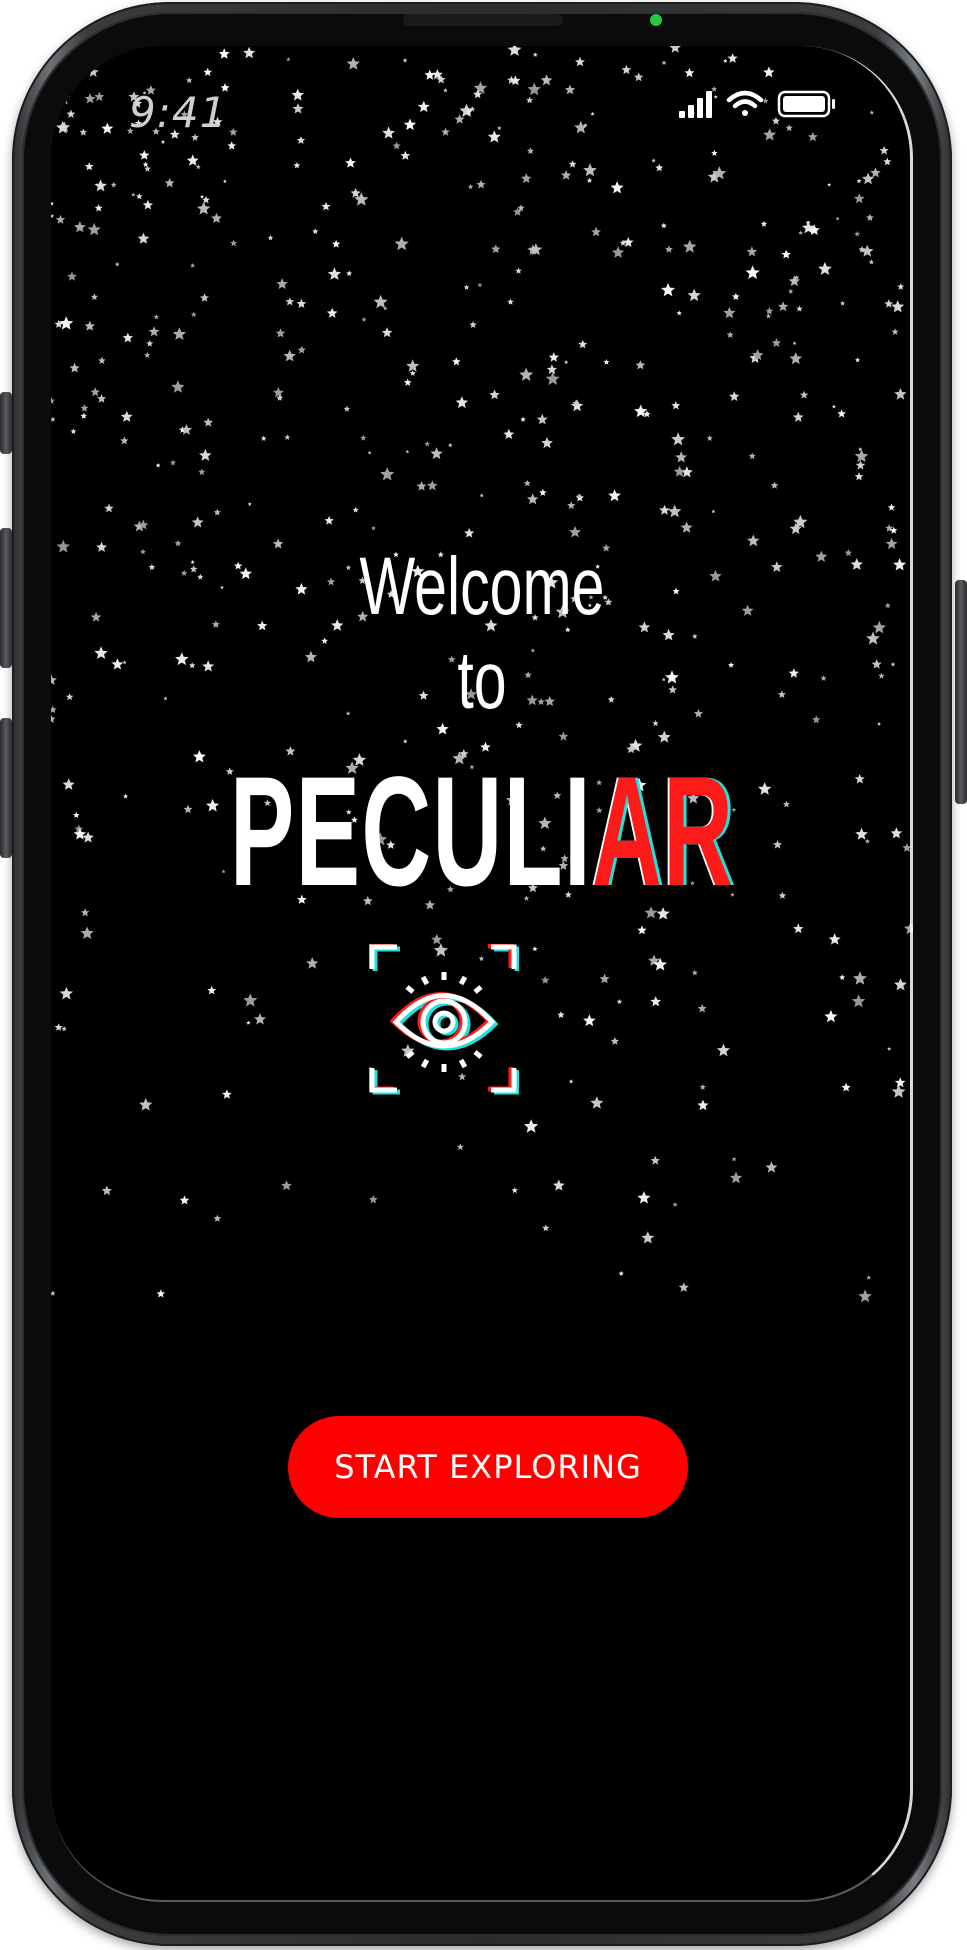  What do you see at coordinates (410, 832) in the screenshot?
I see `brand-main-text: PECULI` at bounding box center [410, 832].